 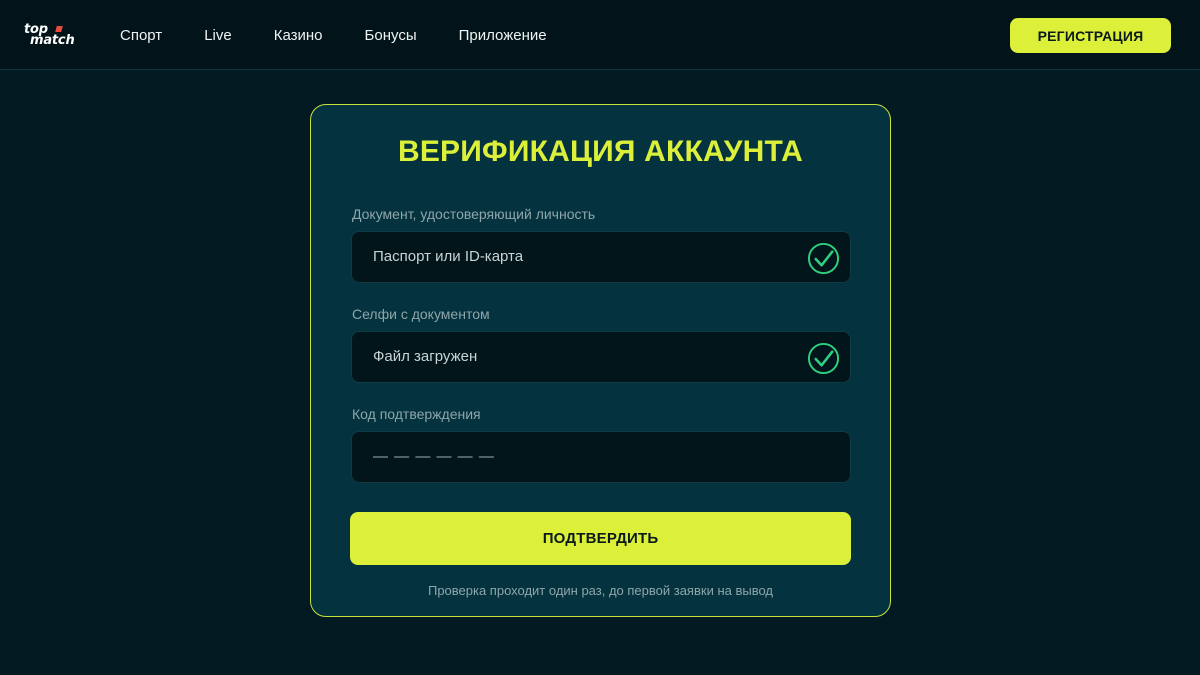 What do you see at coordinates (141, 35) in the screenshot?
I see `nav-item-sport: Спорт` at bounding box center [141, 35].